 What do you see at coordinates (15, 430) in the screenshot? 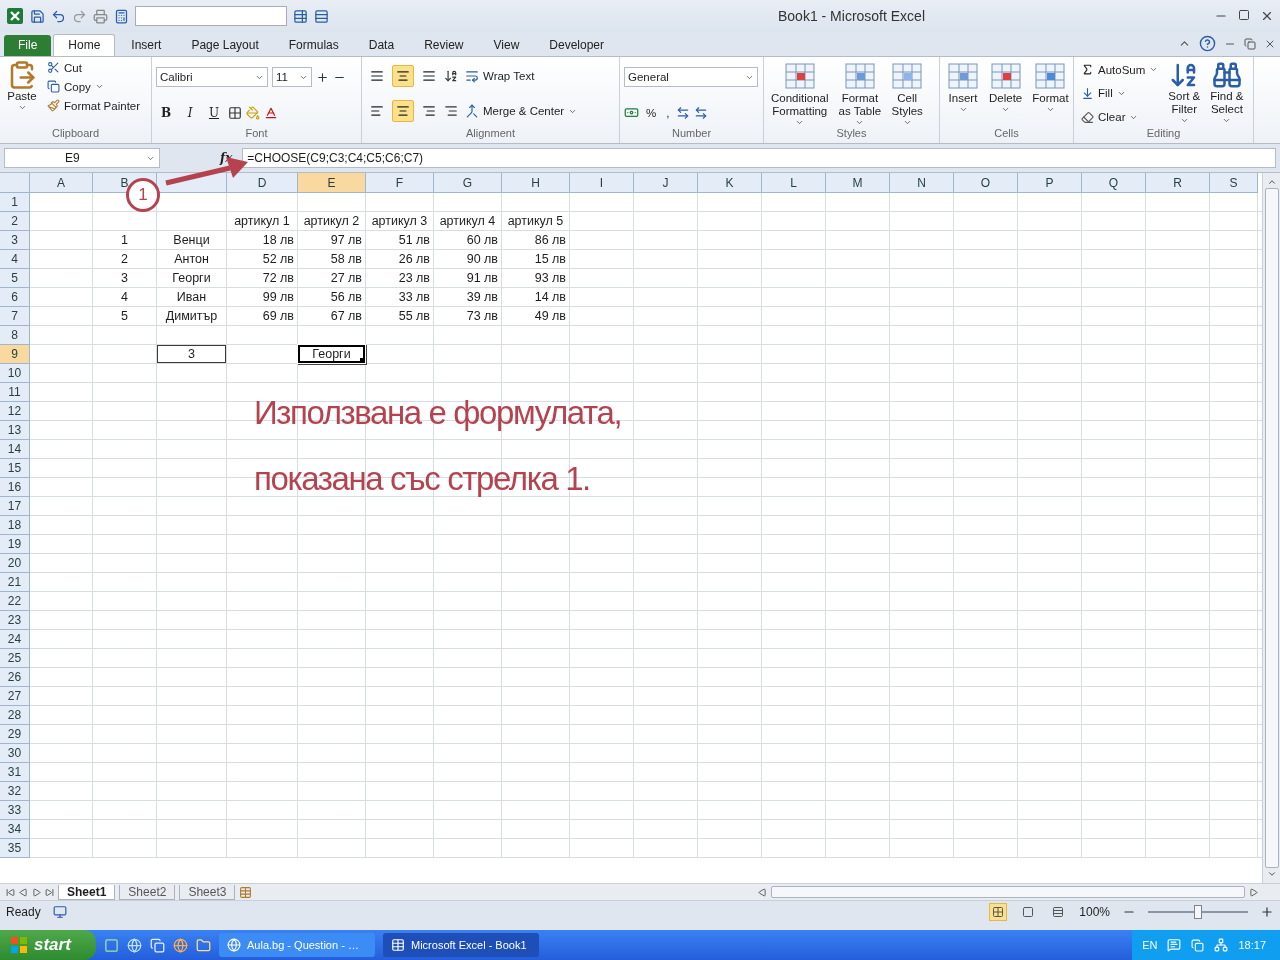
I see `row-header: 13` at bounding box center [15, 430].